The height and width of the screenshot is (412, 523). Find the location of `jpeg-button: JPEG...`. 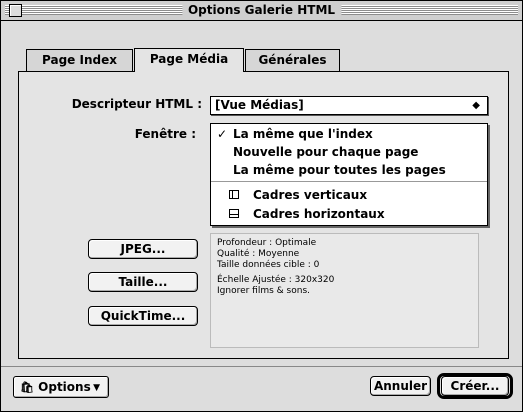

jpeg-button: JPEG... is located at coordinates (143, 249).